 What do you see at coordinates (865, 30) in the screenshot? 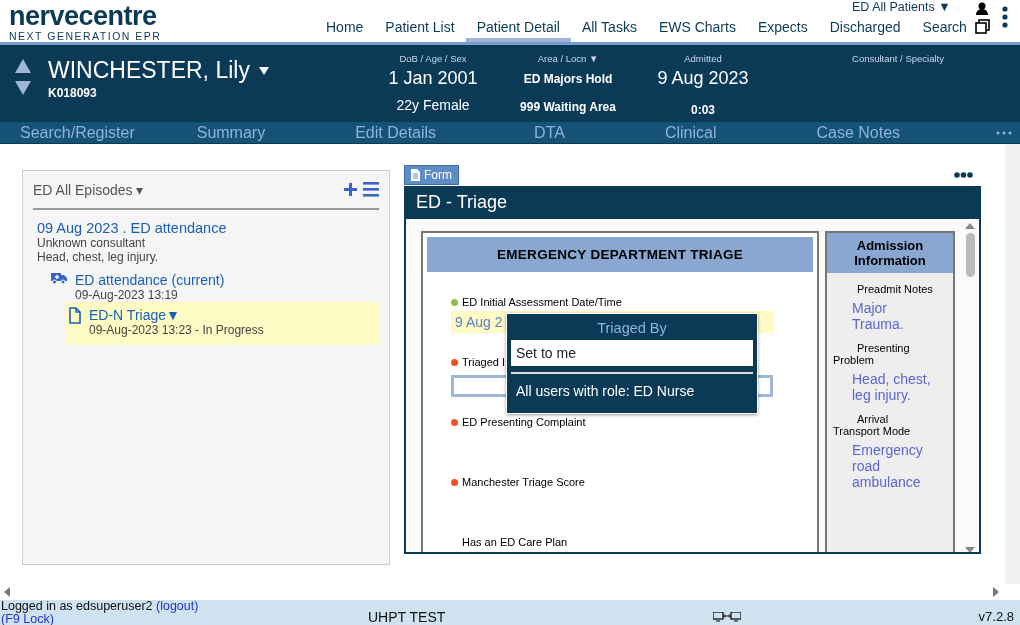
I see `nav-tab: Discharged` at bounding box center [865, 30].